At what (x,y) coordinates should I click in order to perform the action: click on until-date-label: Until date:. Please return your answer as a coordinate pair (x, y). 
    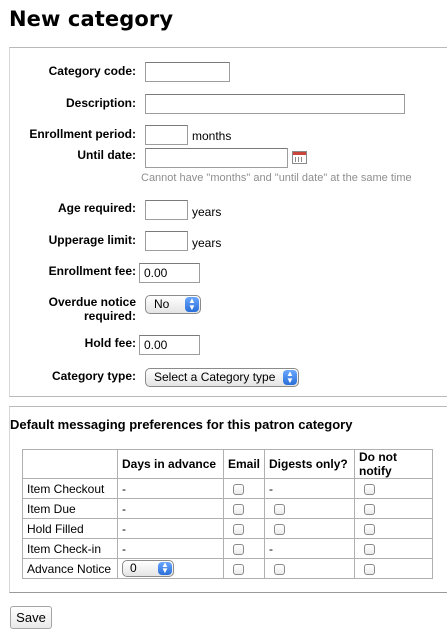
    Looking at the image, I should click on (106, 155).